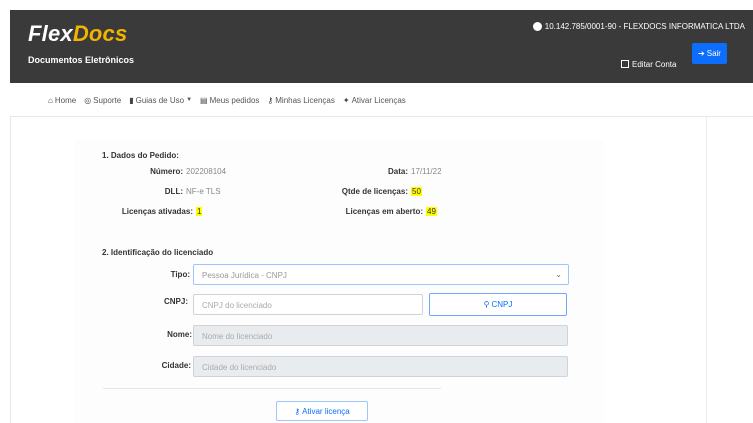  What do you see at coordinates (244, 275) in the screenshot?
I see `type-selected-value: Pessoa Jurídica - CNPJ` at bounding box center [244, 275].